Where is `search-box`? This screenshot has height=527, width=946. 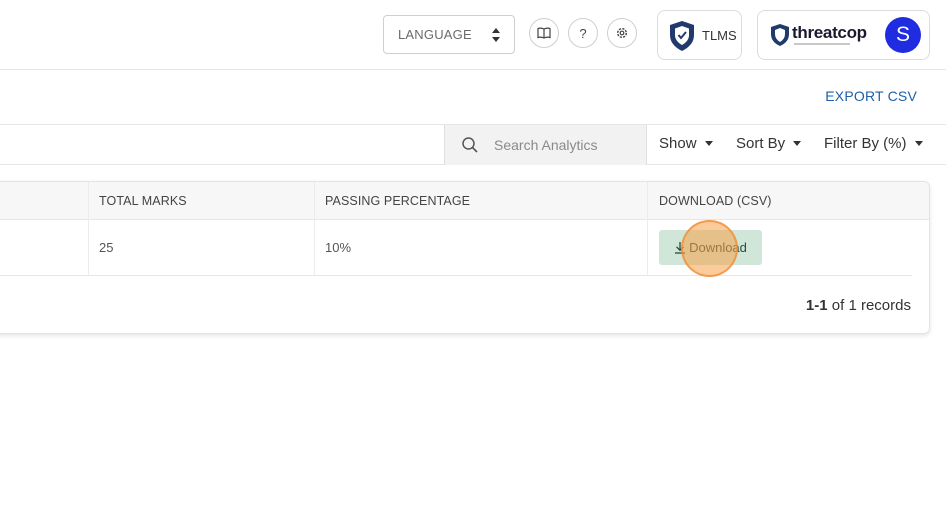 search-box is located at coordinates (545, 145).